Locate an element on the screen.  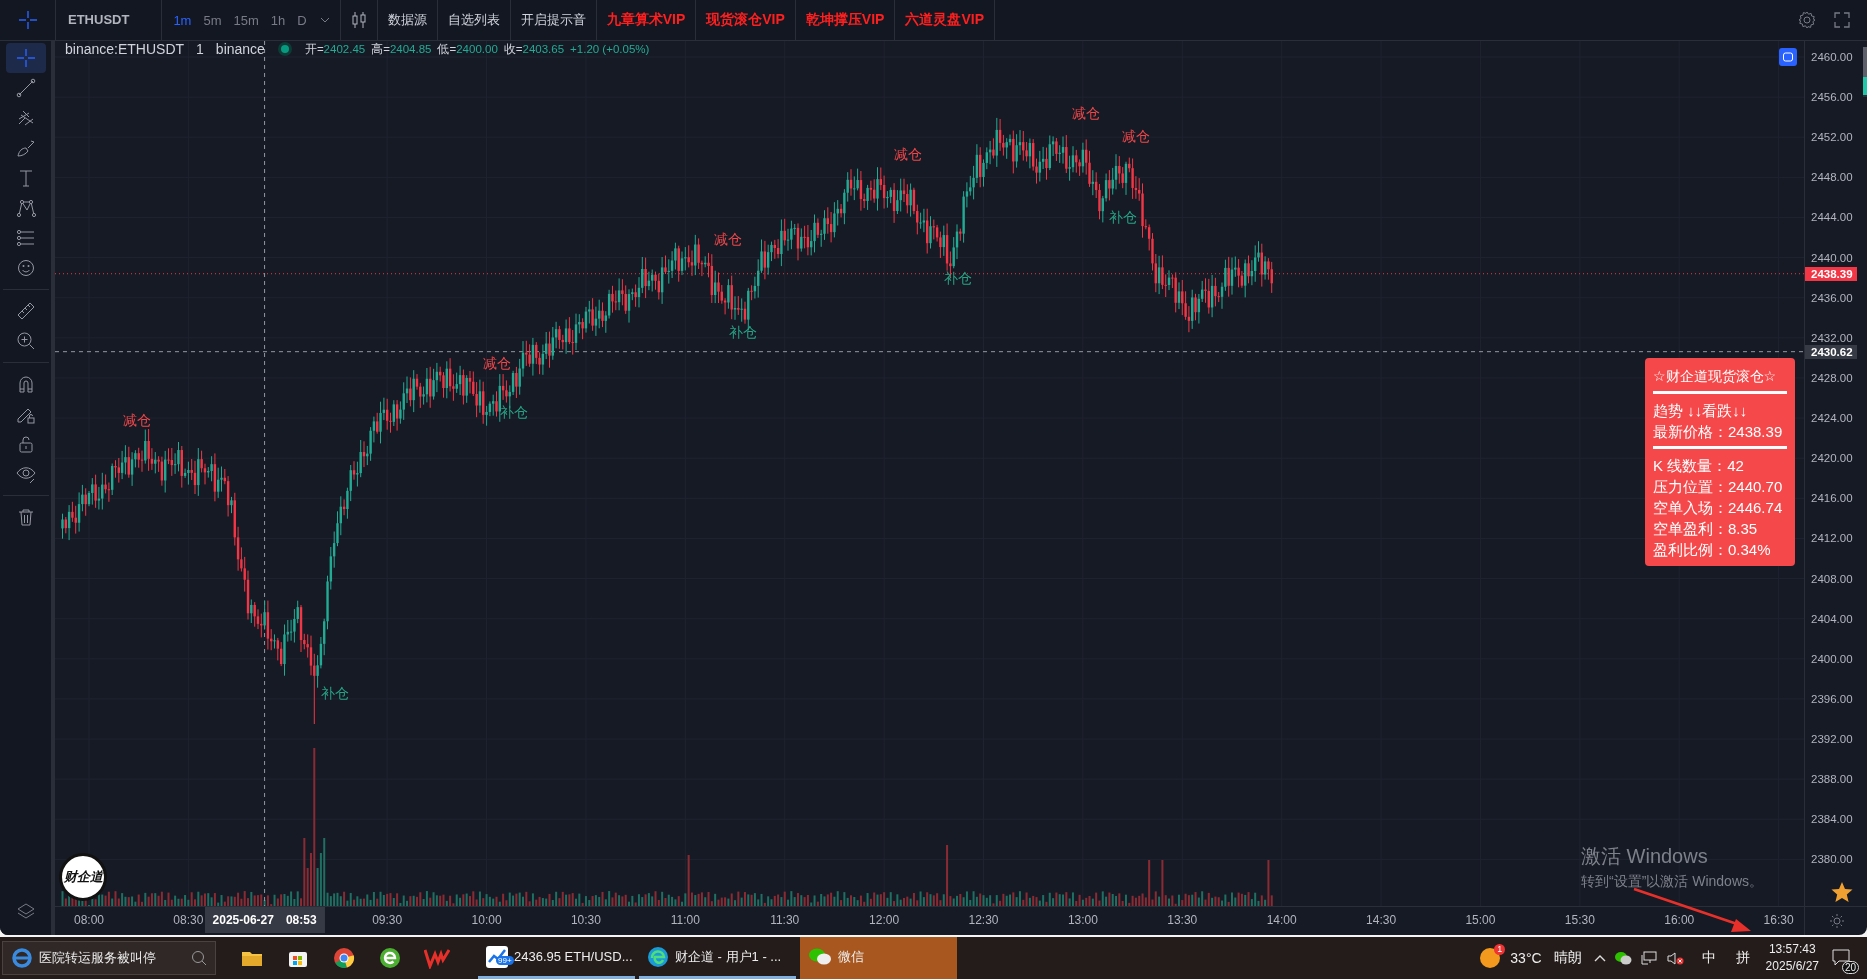
vip-button: 九章算术VIP is located at coordinates (646, 20).